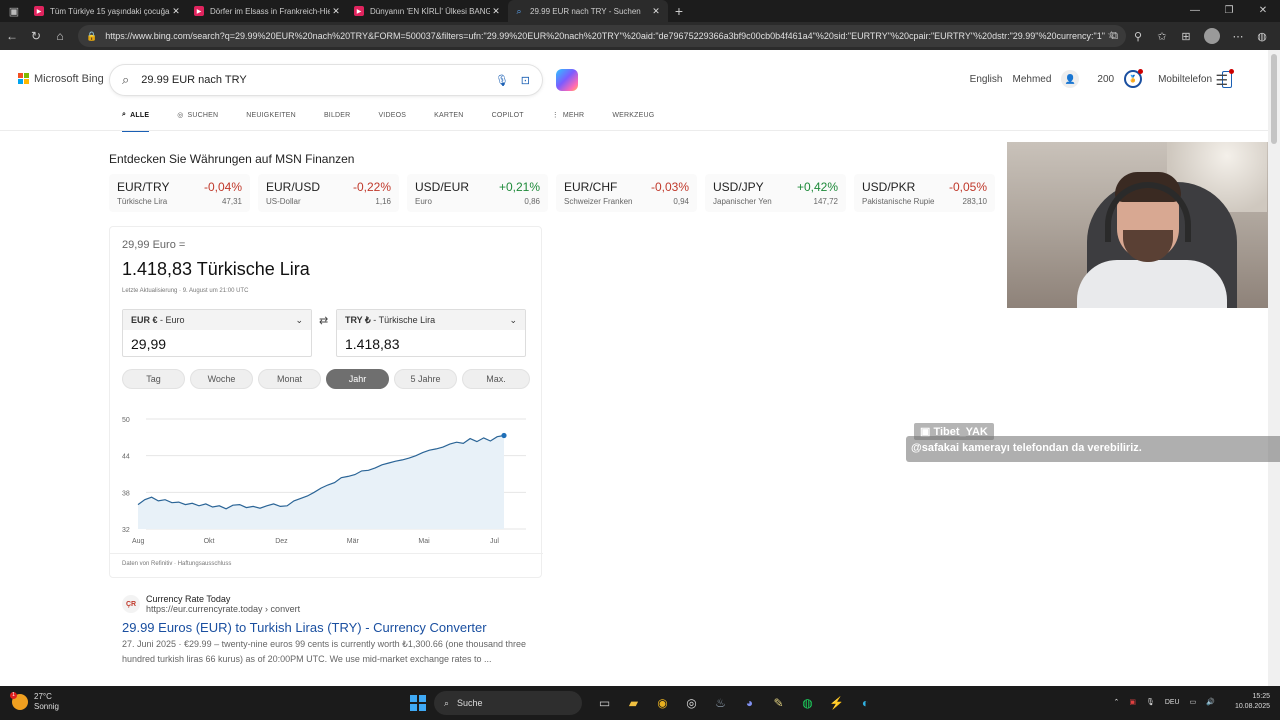 Image resolution: width=1280 pixels, height=720 pixels. What do you see at coordinates (1186, 36) in the screenshot?
I see `collections-icon: ⊞` at bounding box center [1186, 36].